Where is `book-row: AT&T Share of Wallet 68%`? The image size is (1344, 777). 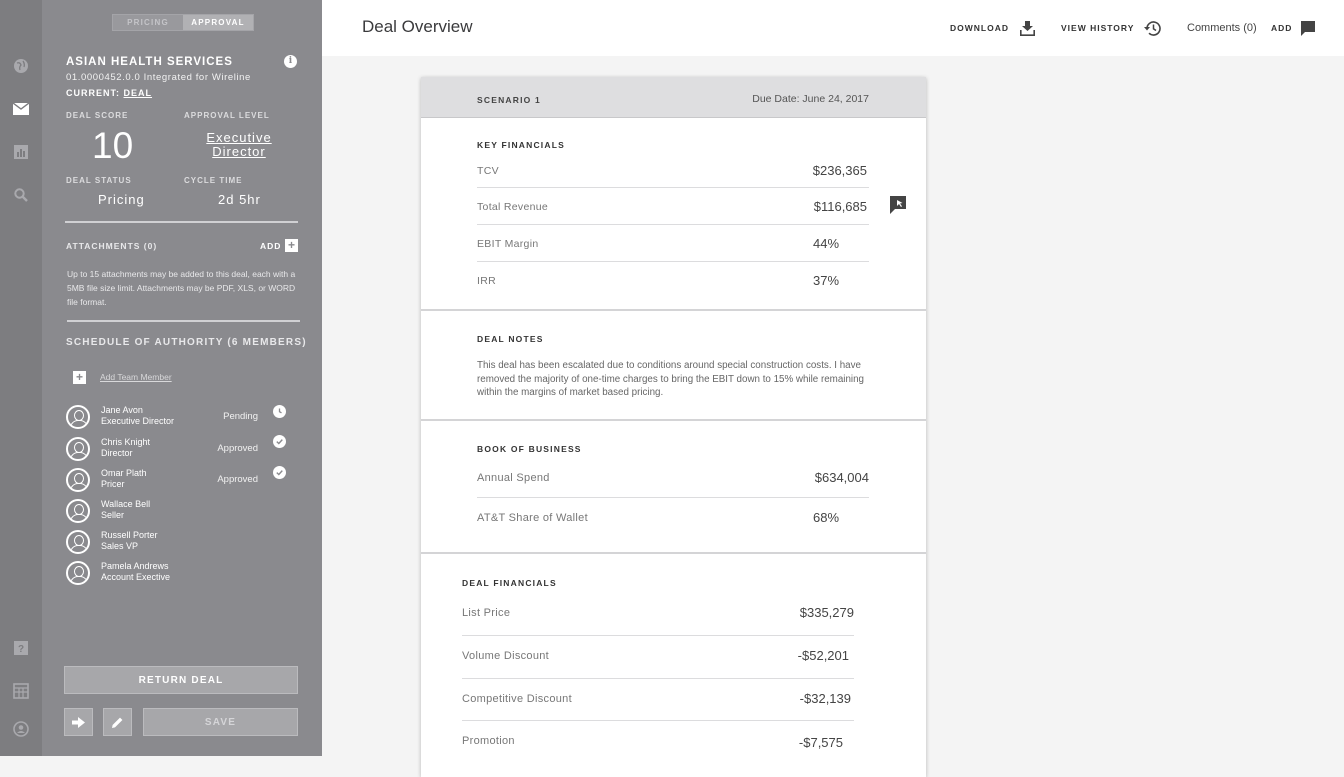
book-row: AT&T Share of Wallet 68% is located at coordinates (673, 518).